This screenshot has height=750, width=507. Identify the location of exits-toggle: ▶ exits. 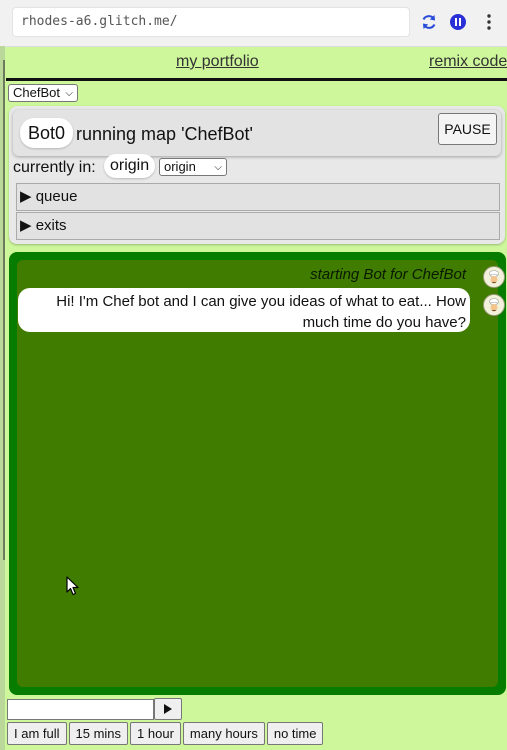
(258, 226).